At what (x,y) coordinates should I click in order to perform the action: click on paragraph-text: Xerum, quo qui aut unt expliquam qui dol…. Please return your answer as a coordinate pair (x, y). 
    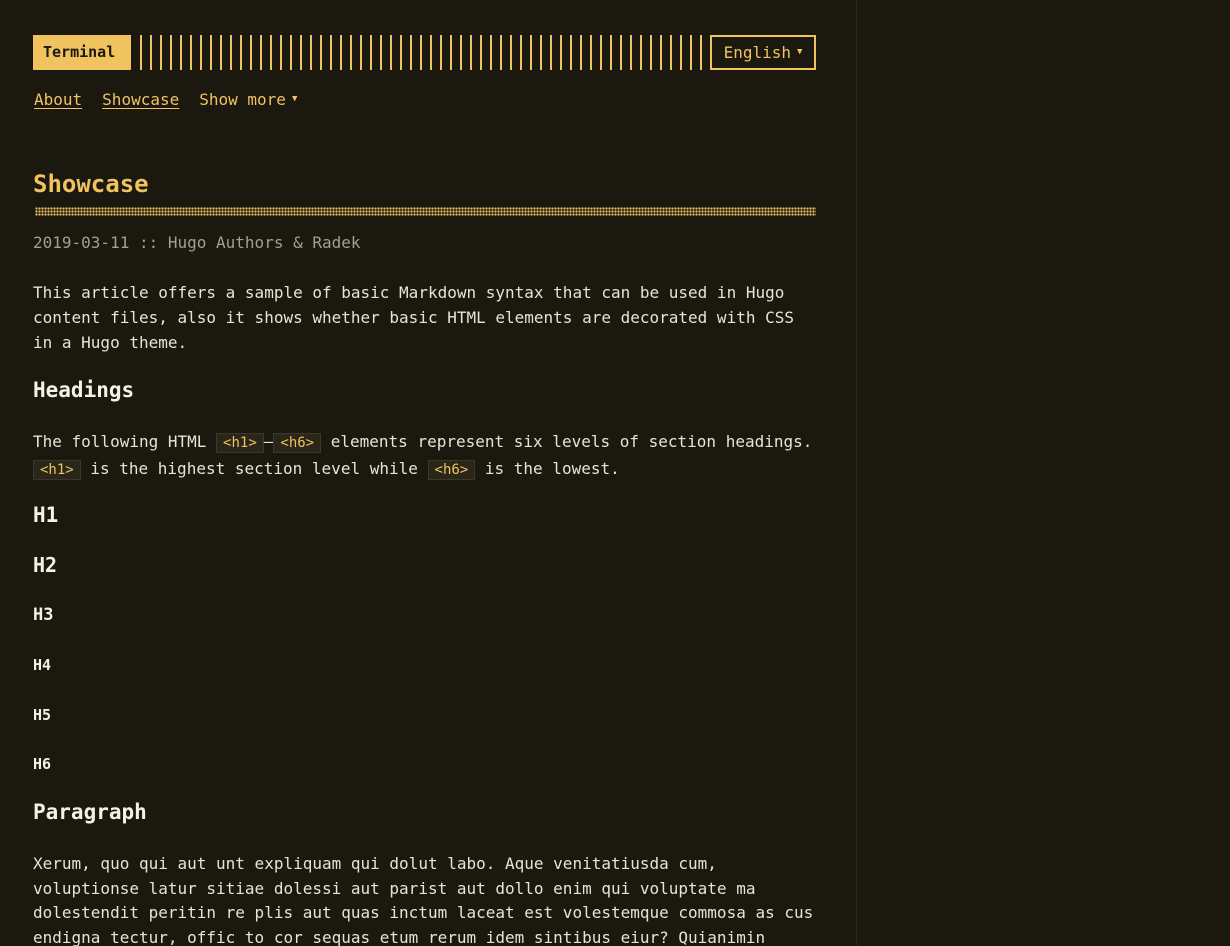
    Looking at the image, I should click on (423, 900).